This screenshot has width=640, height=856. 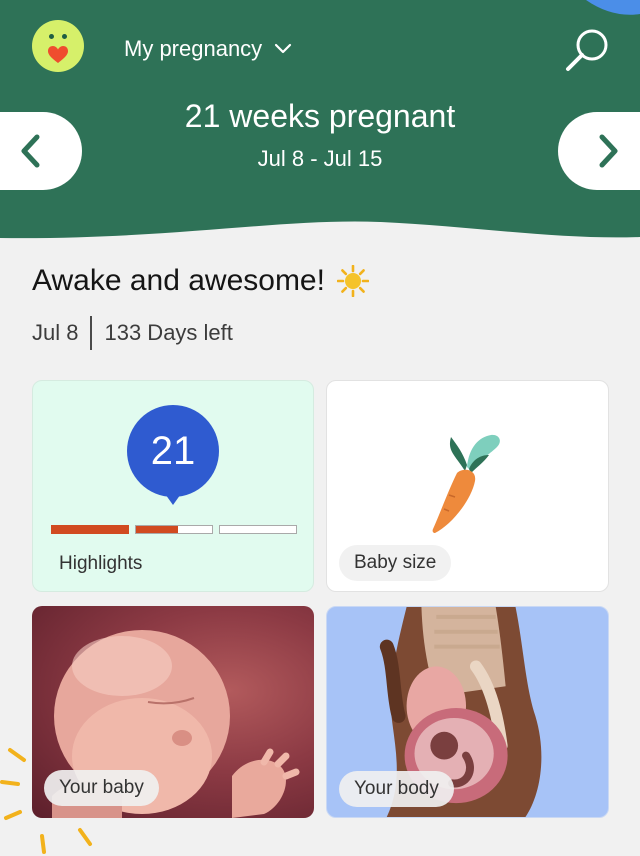 What do you see at coordinates (395, 563) in the screenshot?
I see `baby-size-chip: Baby size` at bounding box center [395, 563].